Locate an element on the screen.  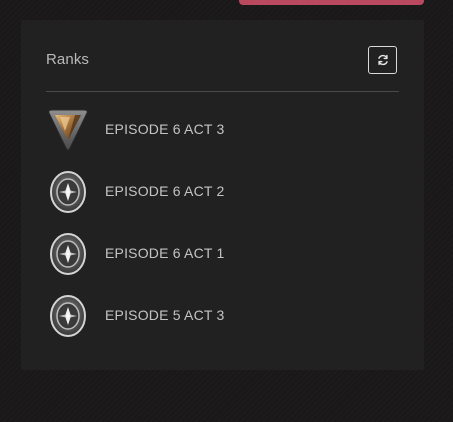
rank-label: EPISODE 5 ACT 3 is located at coordinates (165, 315).